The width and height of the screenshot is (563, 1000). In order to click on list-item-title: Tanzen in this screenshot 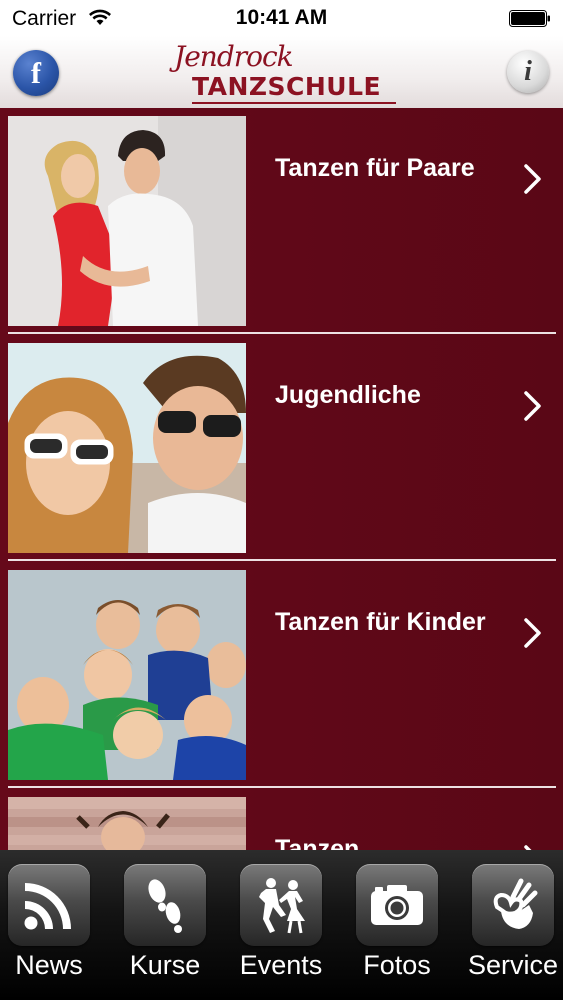, I will do `click(317, 842)`.